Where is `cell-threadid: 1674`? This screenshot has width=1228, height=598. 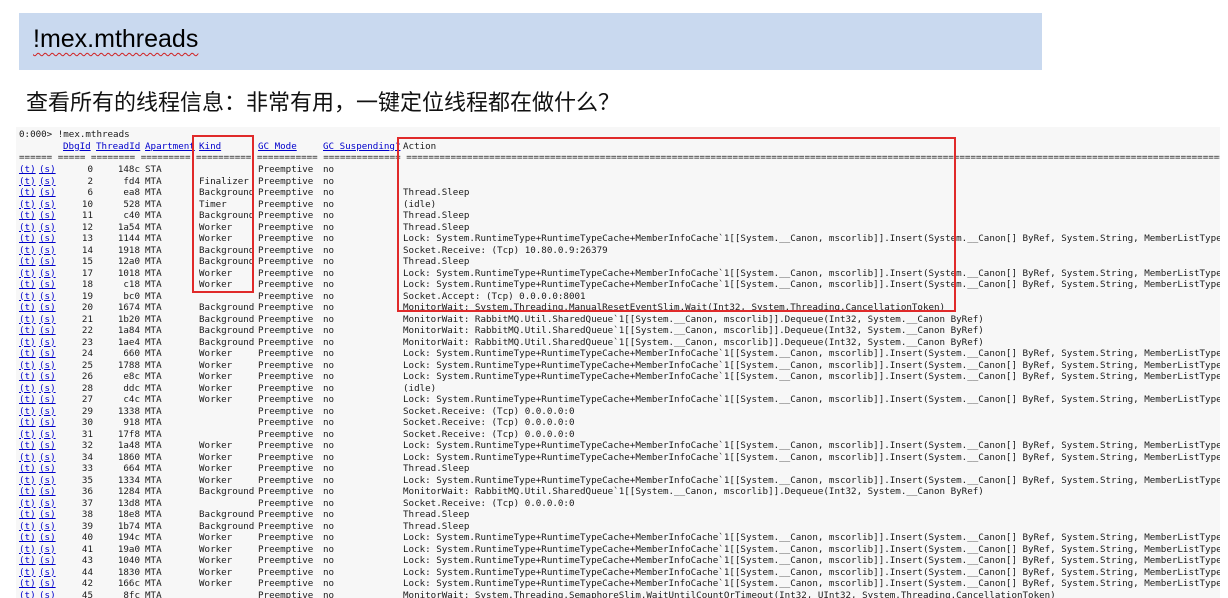
cell-threadid: 1674 is located at coordinates (128, 307).